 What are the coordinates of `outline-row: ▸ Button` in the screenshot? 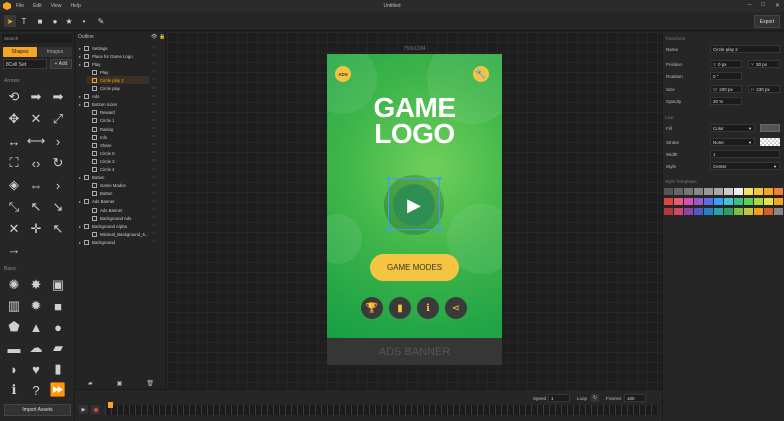 It's located at (114, 178).